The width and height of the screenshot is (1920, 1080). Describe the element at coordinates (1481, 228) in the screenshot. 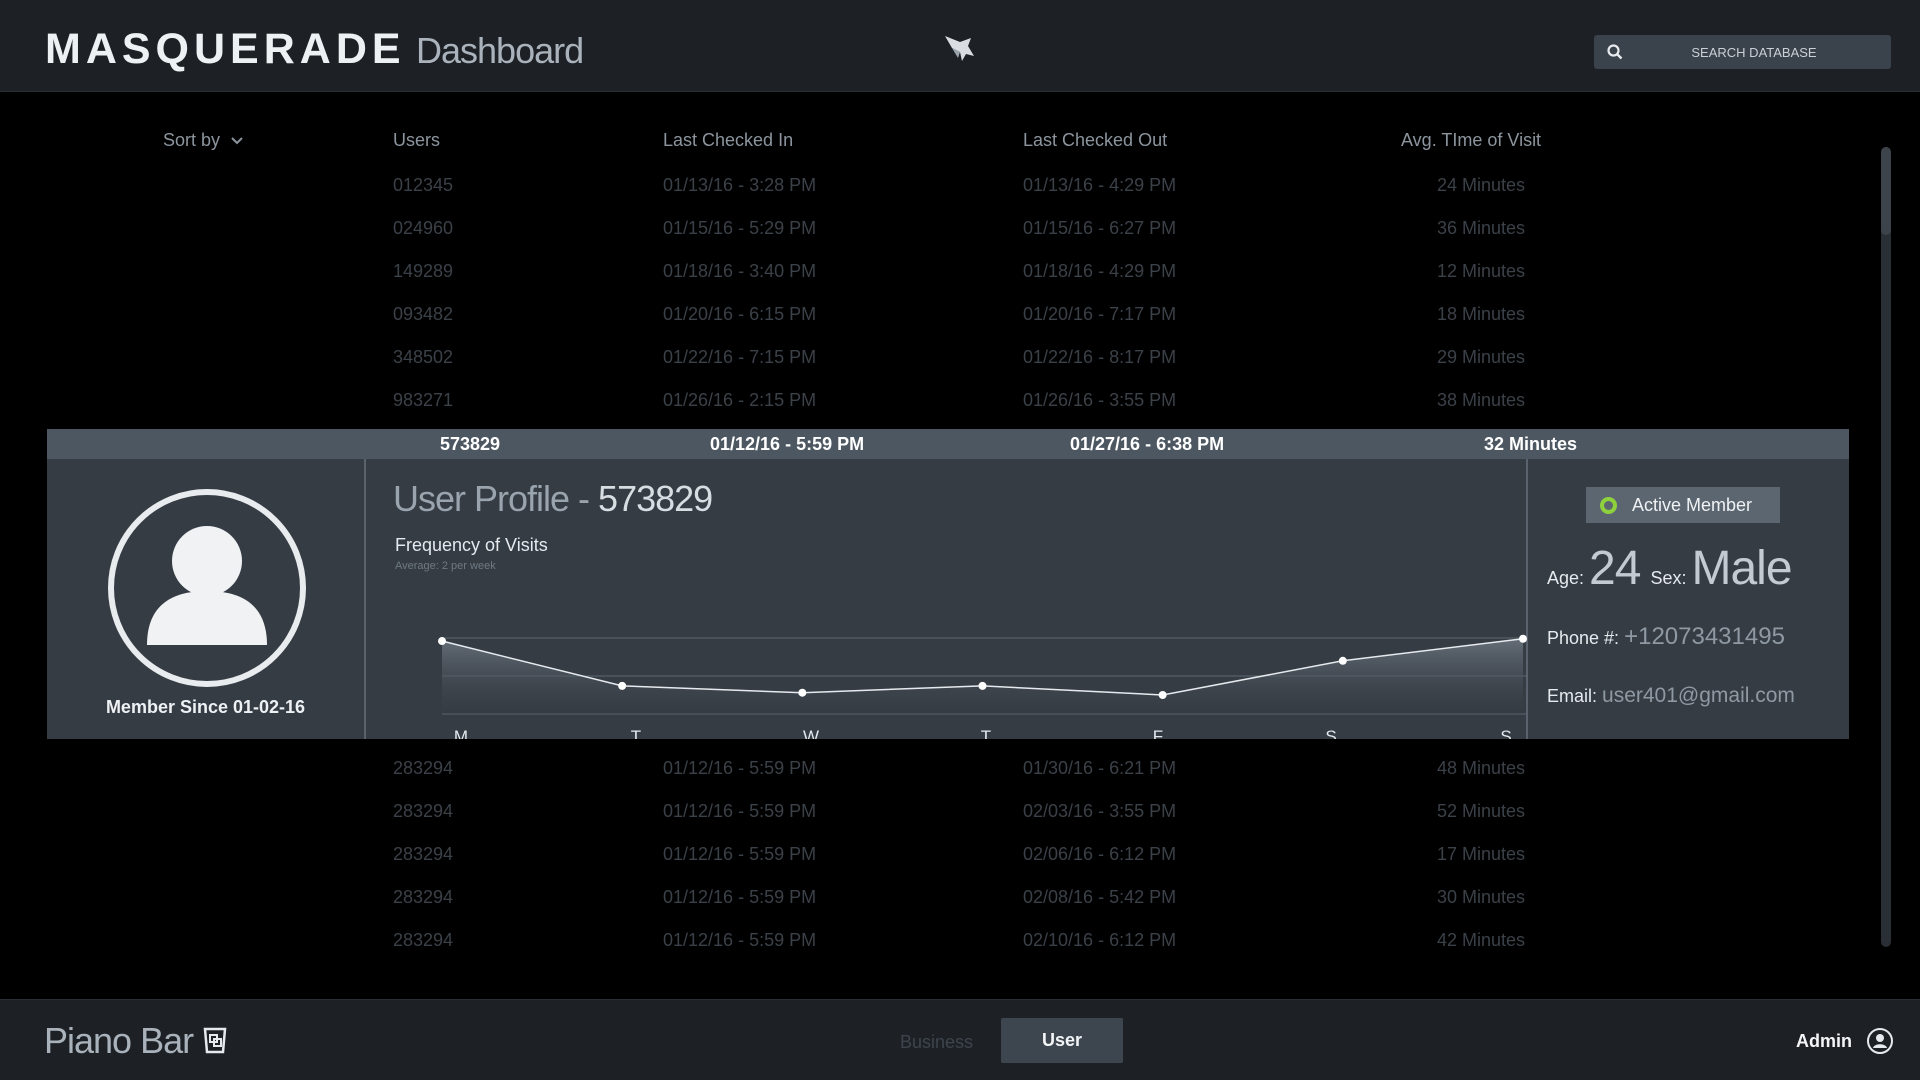

I see `cell-avg-time: 36 Minutes` at that location.